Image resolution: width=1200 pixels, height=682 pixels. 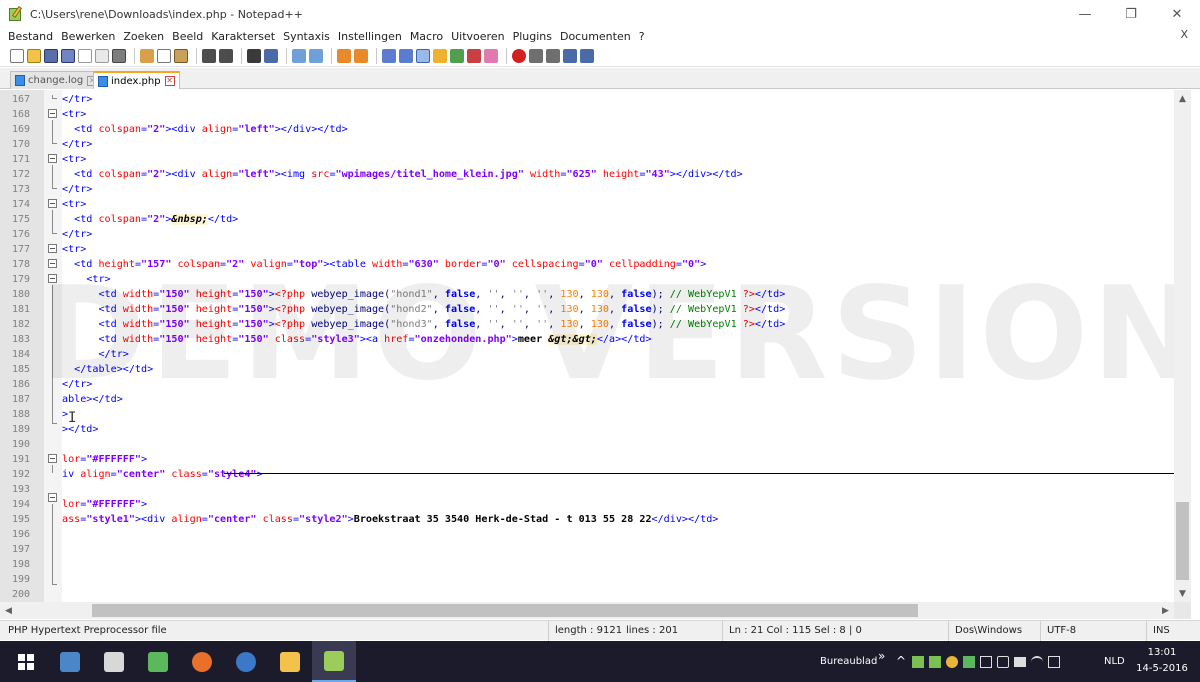 What do you see at coordinates (593, 219) in the screenshot?
I see `code-line: 175 <td colspan="2">&nbsp;</td>` at bounding box center [593, 219].